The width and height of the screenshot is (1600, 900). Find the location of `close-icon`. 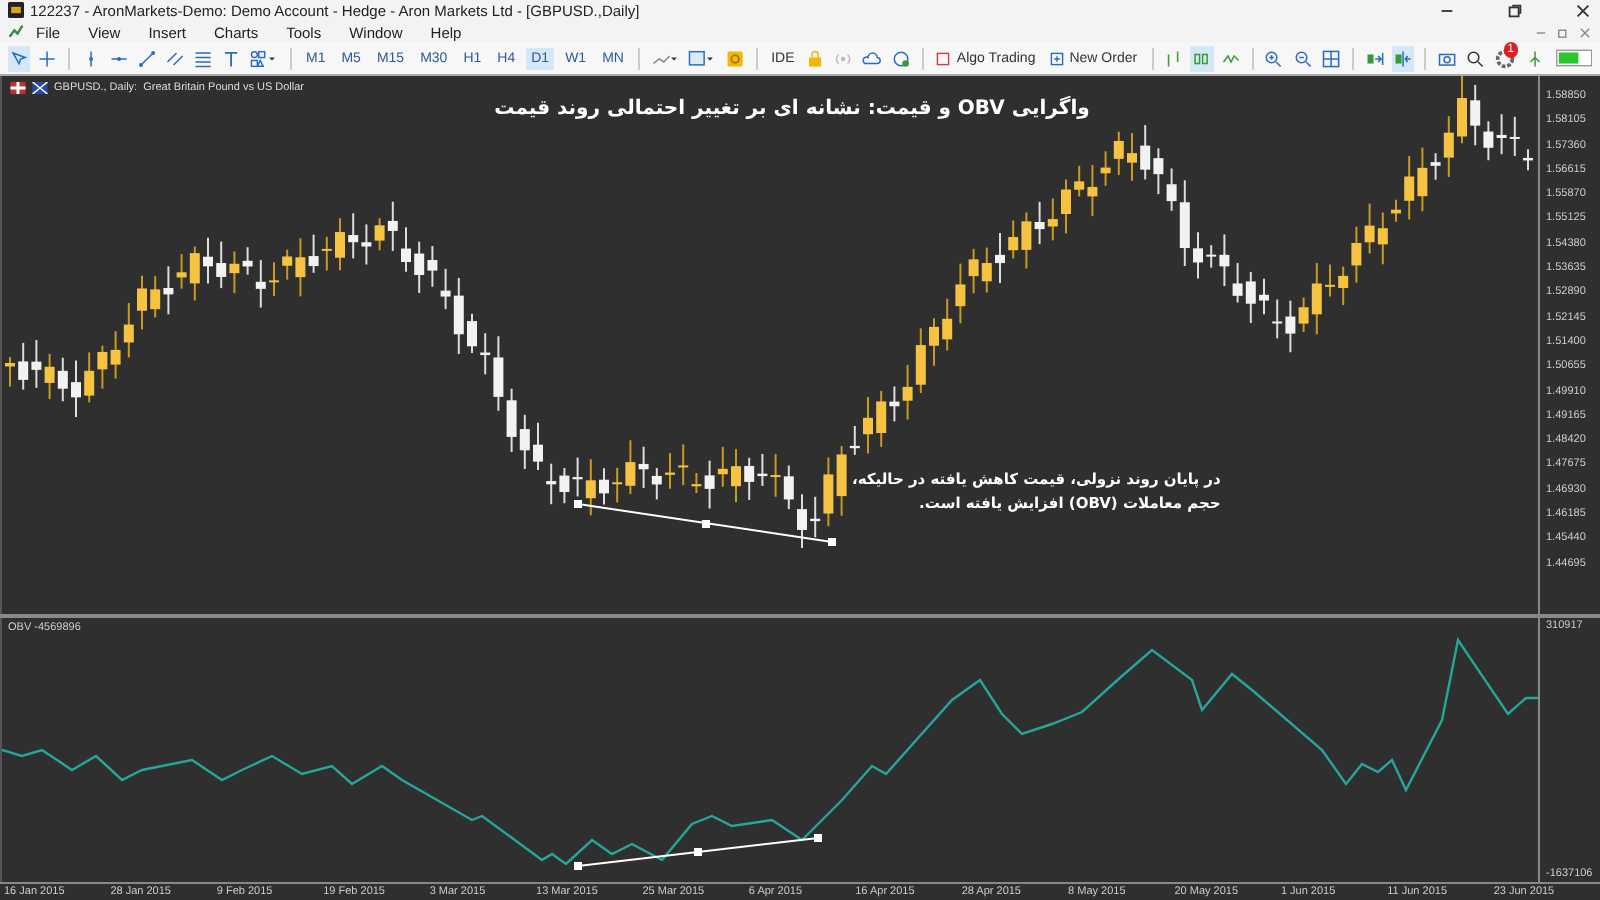

close-icon is located at coordinates (1583, 10).